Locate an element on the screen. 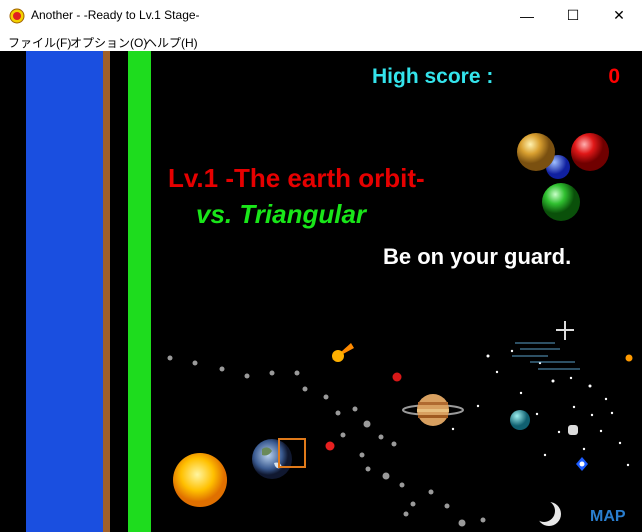 The height and width of the screenshot is (532, 642). minimize-button: — is located at coordinates (527, 15).